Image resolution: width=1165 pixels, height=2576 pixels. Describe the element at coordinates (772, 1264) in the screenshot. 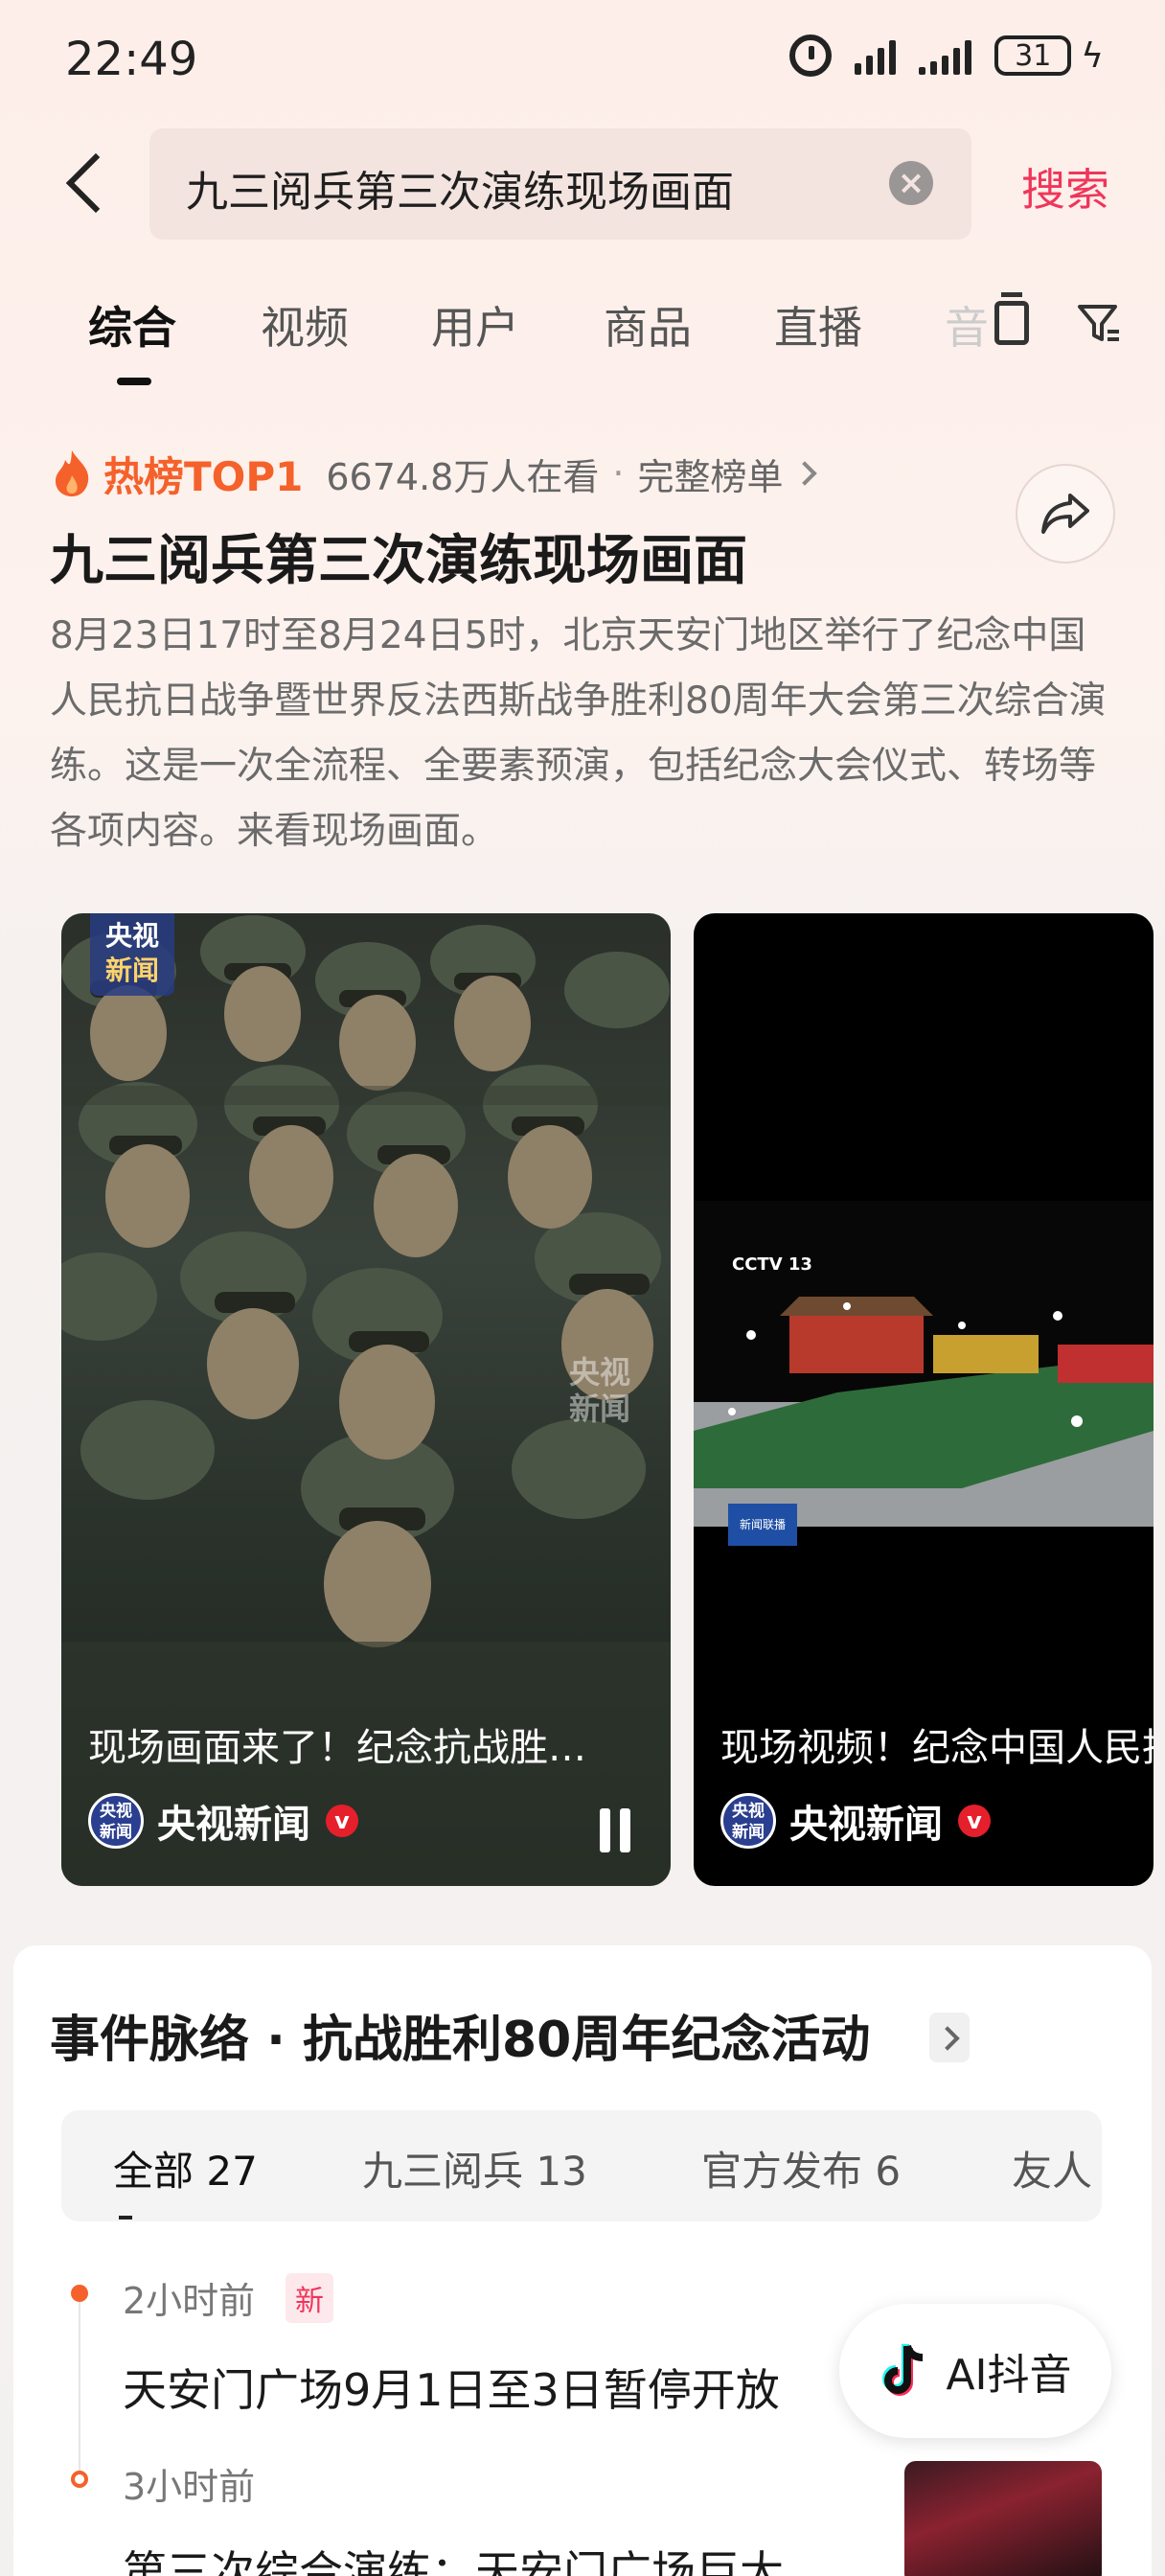

I see `channel-badge: CCTV 13` at that location.